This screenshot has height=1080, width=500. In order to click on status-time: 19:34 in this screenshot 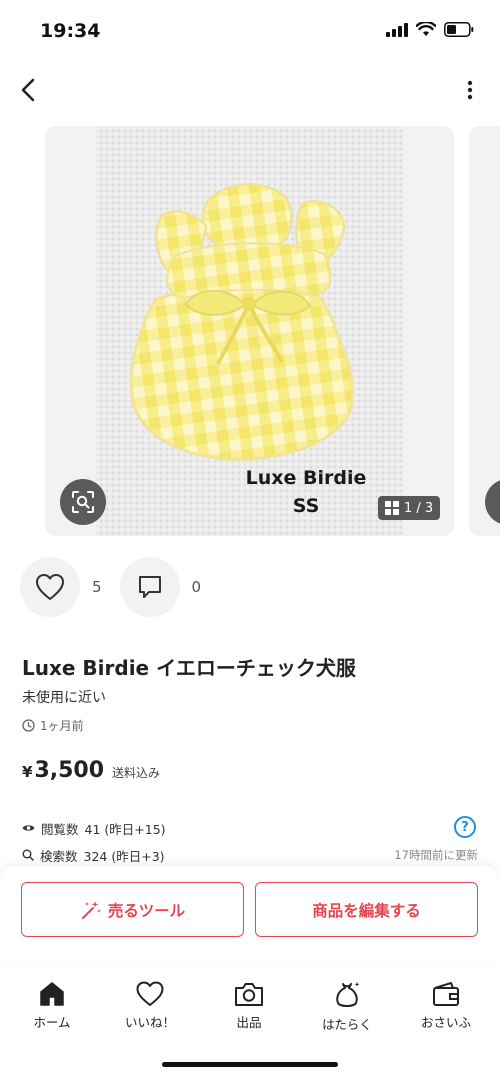, I will do `click(70, 31)`.